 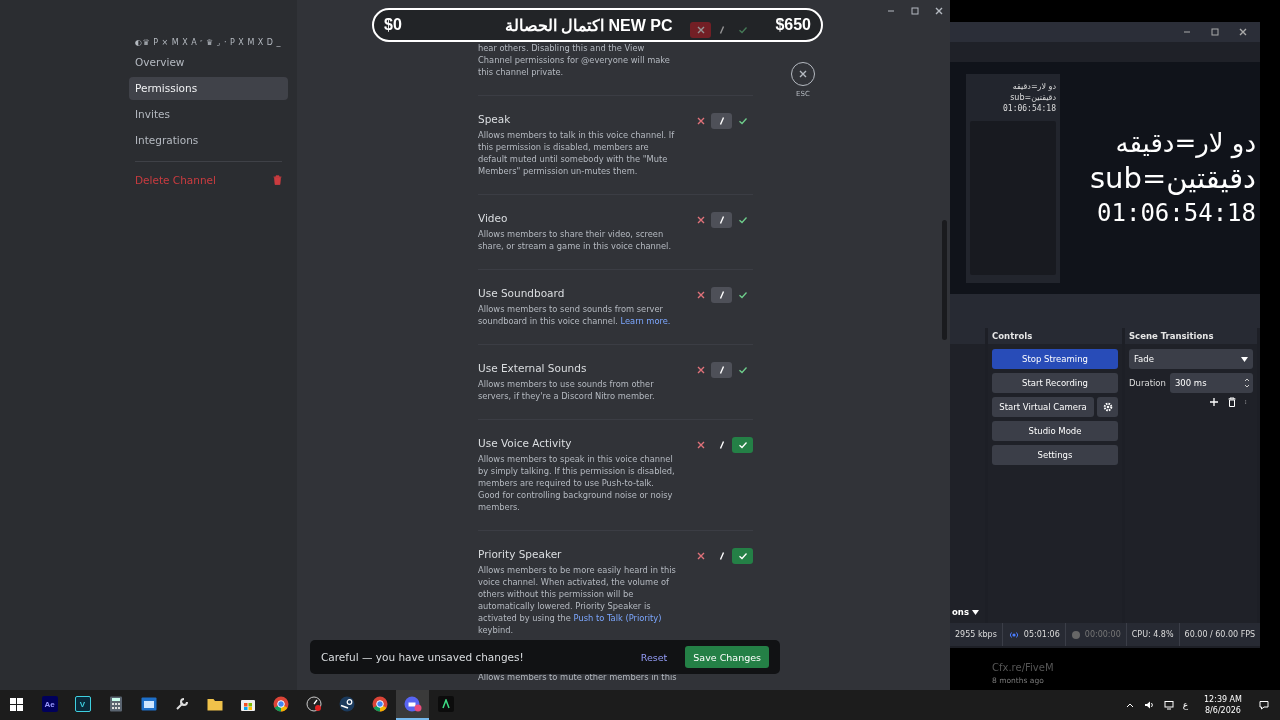 I want to click on speaker-icon, so click(x=1148, y=705).